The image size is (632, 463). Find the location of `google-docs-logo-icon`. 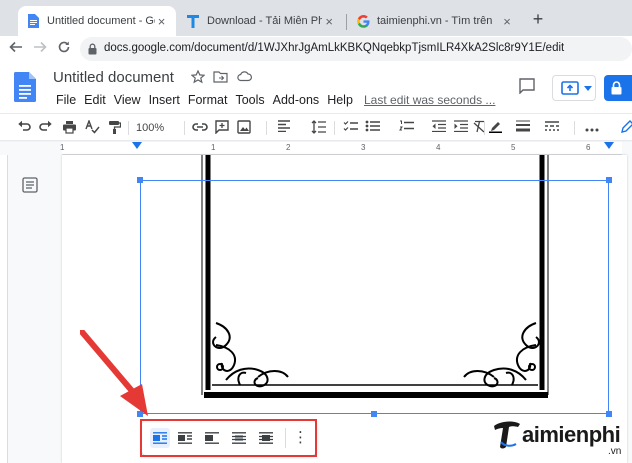

google-docs-logo-icon is located at coordinates (25, 87).